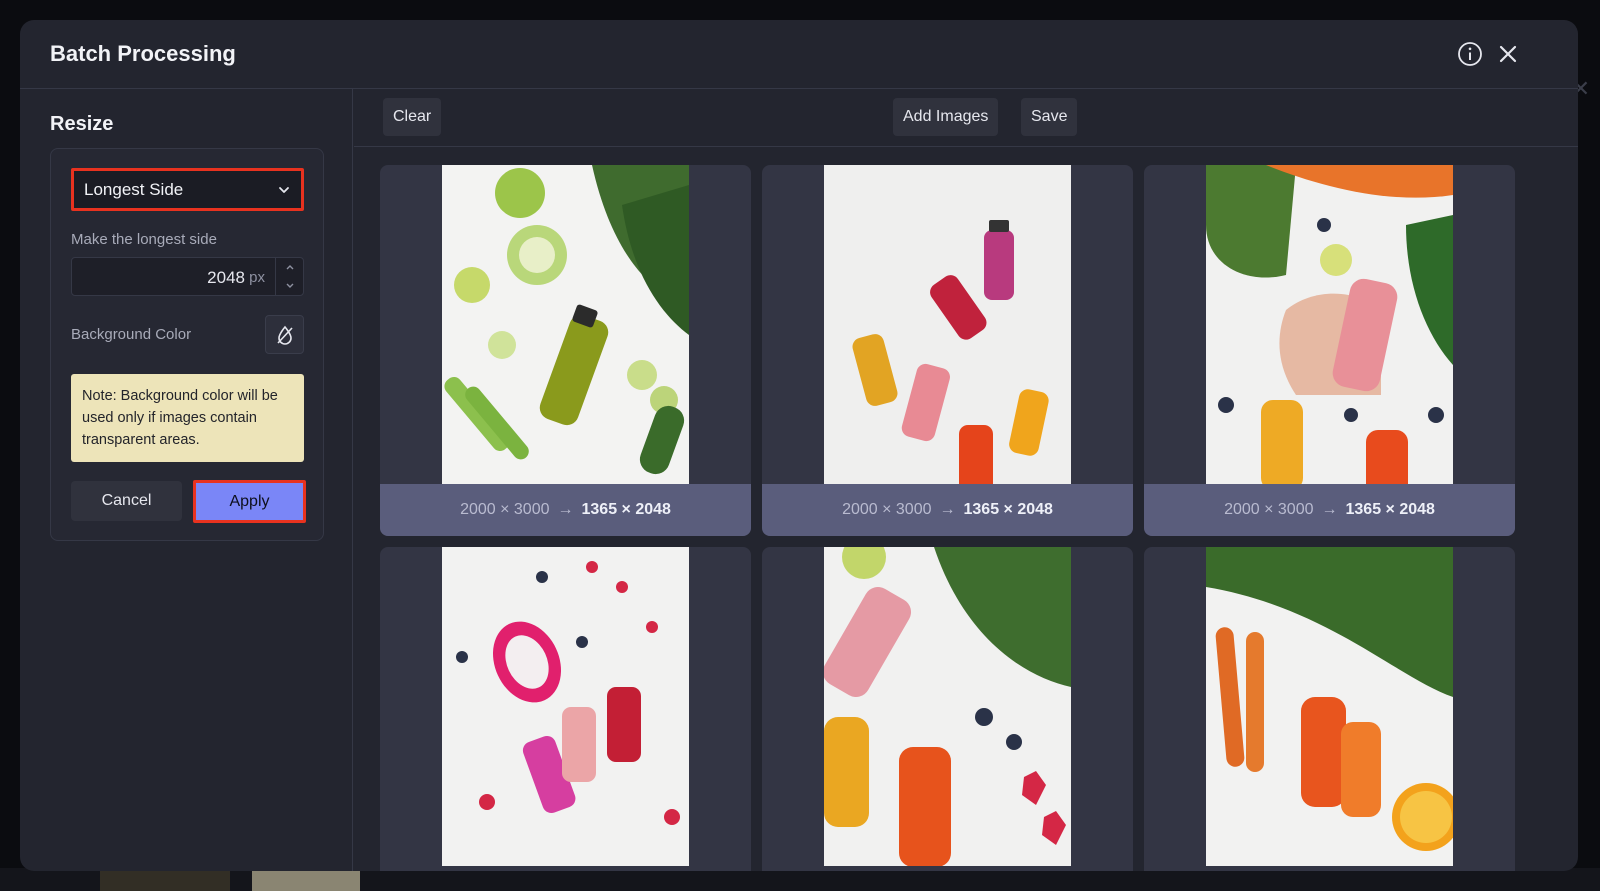 This screenshot has width=1600, height=891. I want to click on decrement-button, so click(290, 286).